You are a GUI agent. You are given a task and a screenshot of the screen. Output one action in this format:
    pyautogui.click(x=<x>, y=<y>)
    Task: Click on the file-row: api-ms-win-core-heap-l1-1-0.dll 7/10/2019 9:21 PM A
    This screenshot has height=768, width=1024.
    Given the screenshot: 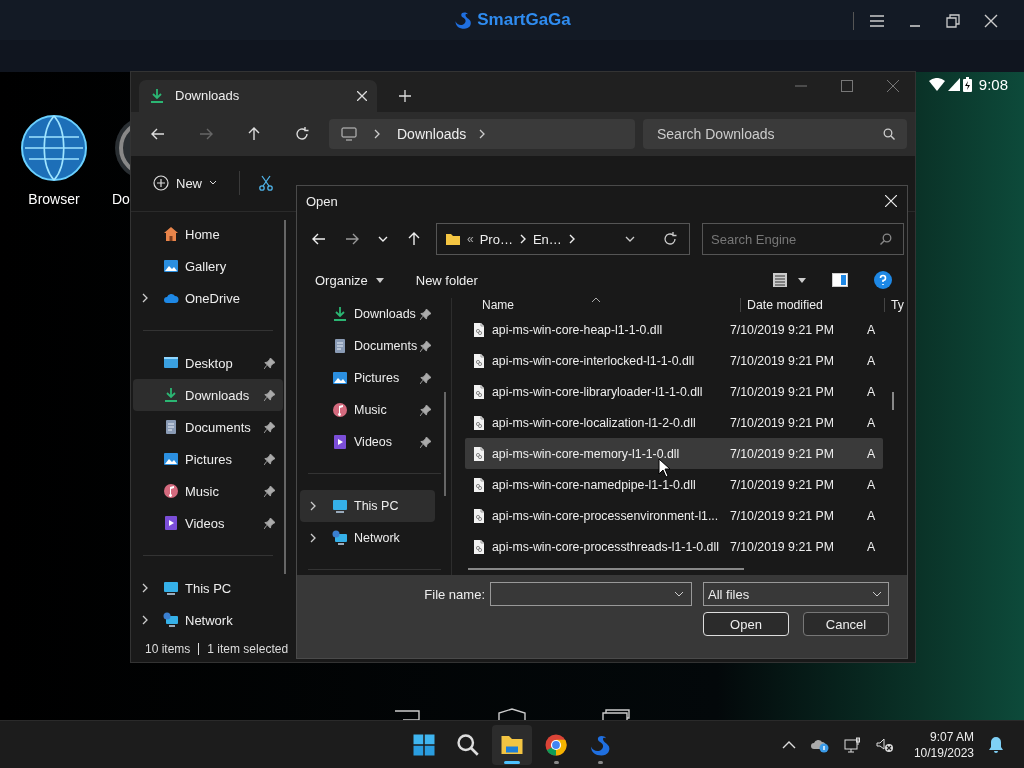 What is the action you would take?
    pyautogui.click(x=674, y=329)
    